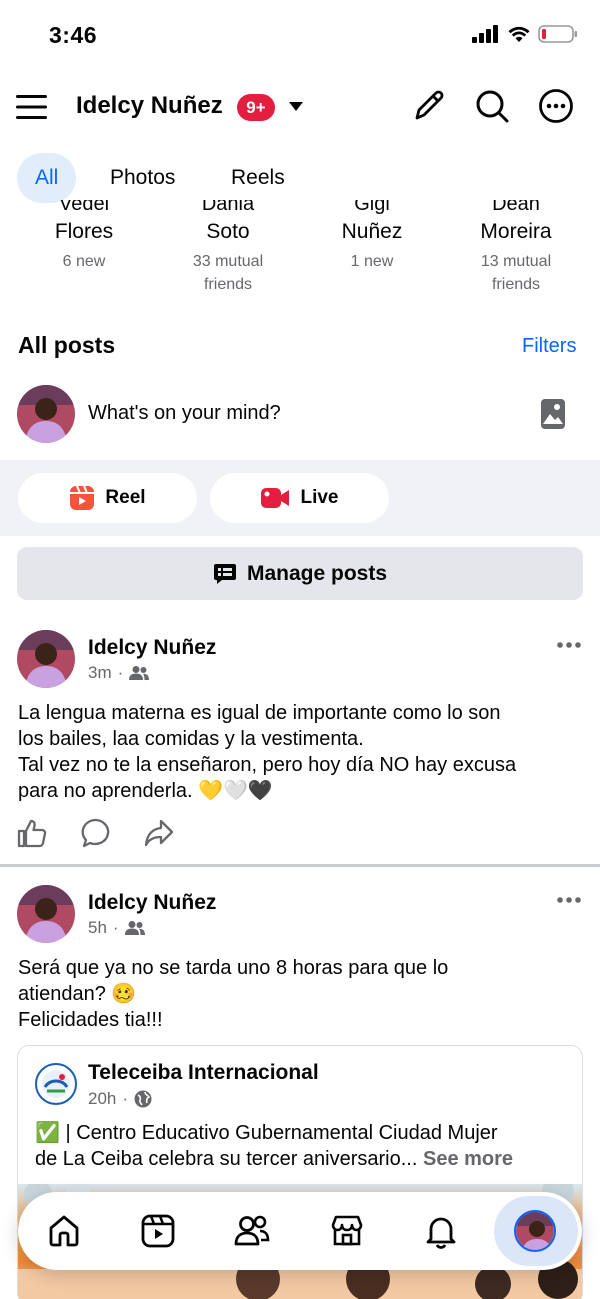  I want to click on comment-icon, so click(95, 833).